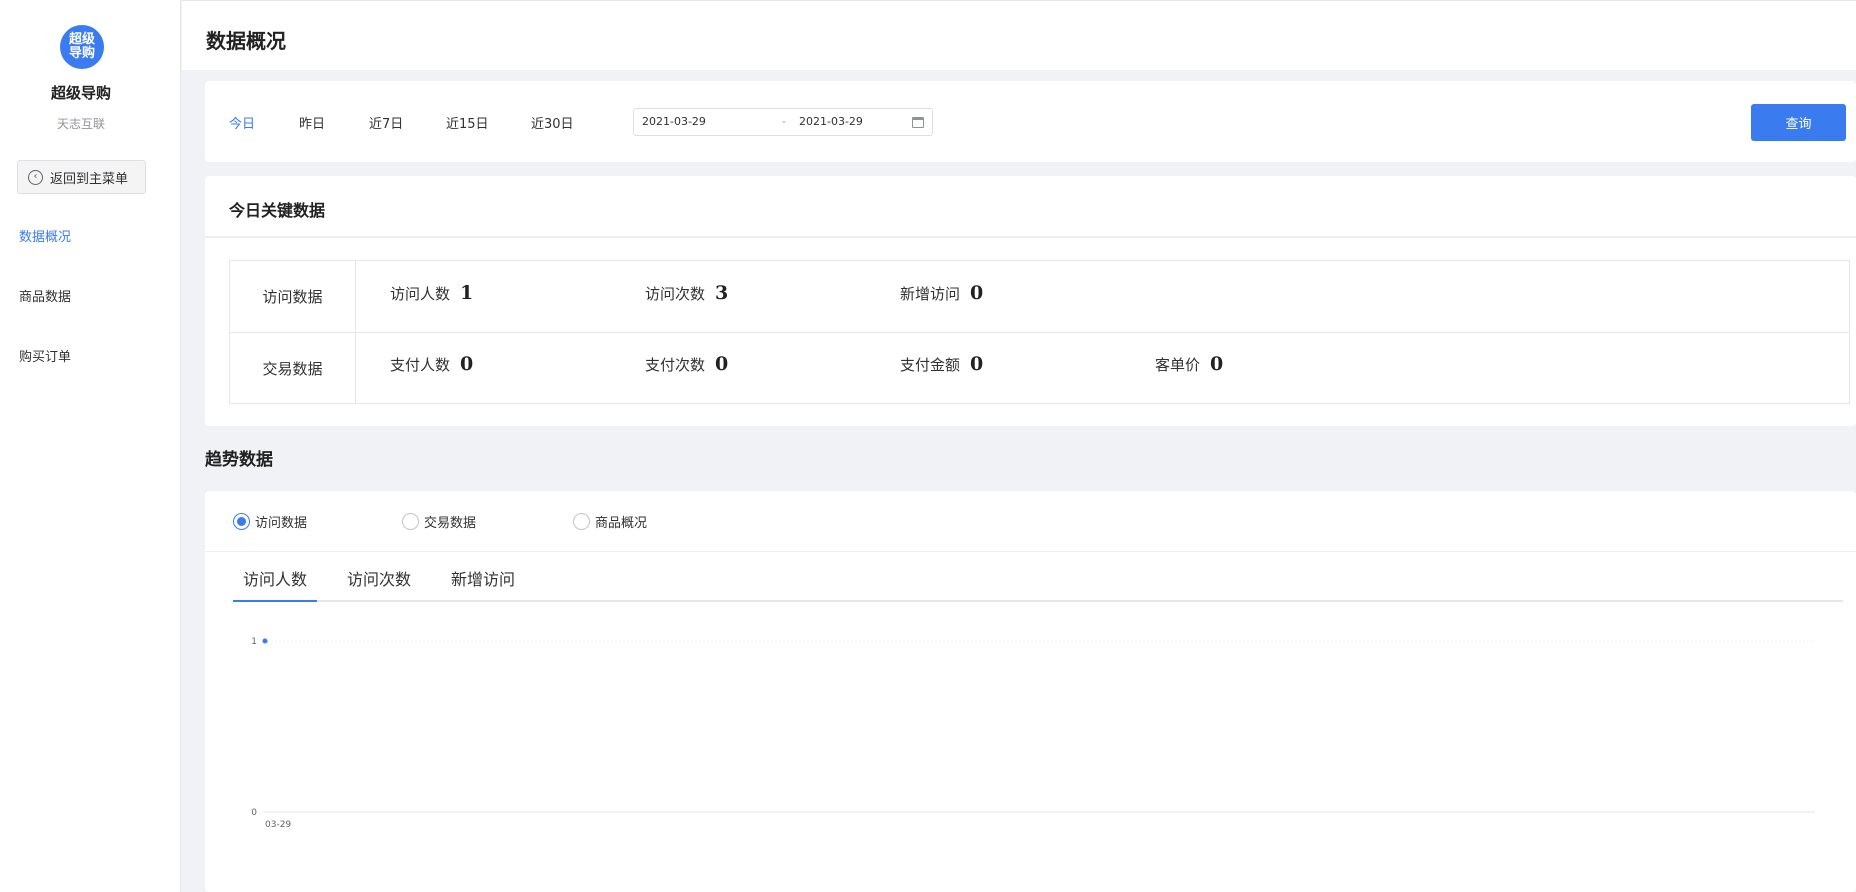 The height and width of the screenshot is (892, 1856). What do you see at coordinates (45, 295) in the screenshot?
I see `sidebar-item-product-data: 商品数据` at bounding box center [45, 295].